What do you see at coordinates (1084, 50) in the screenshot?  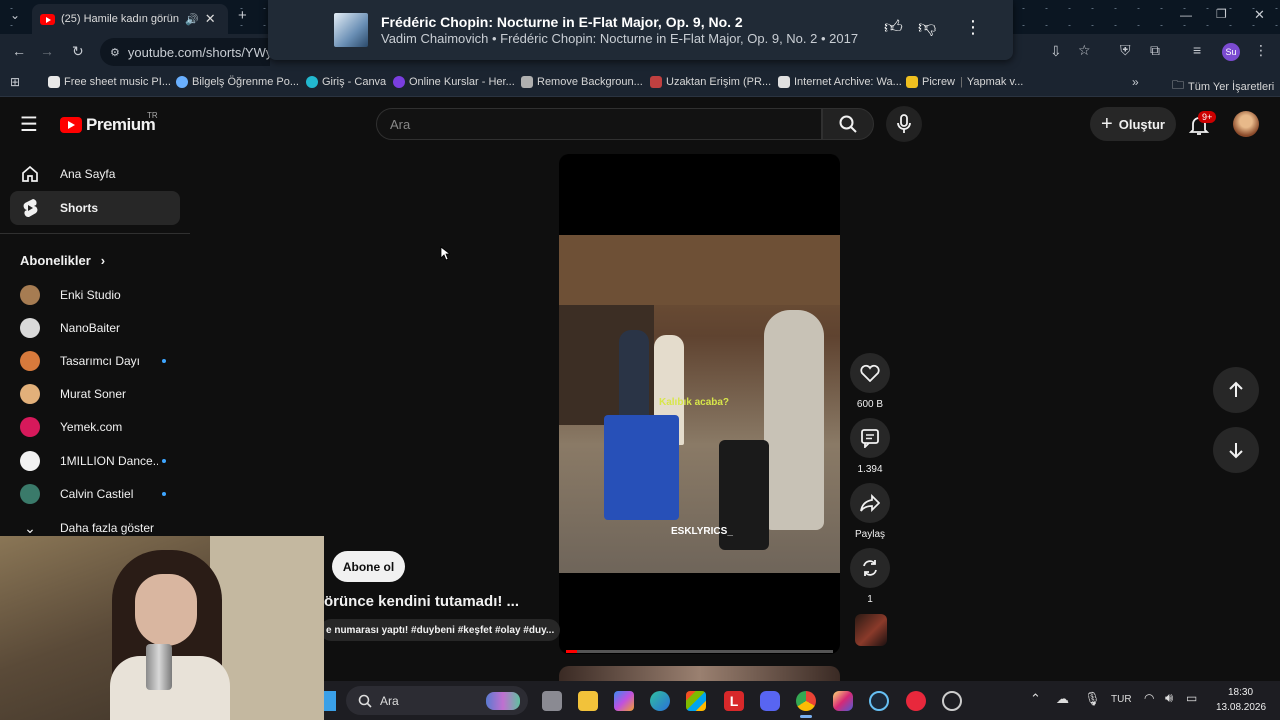 I see `bookmark-star-icon: ☆` at bounding box center [1084, 50].